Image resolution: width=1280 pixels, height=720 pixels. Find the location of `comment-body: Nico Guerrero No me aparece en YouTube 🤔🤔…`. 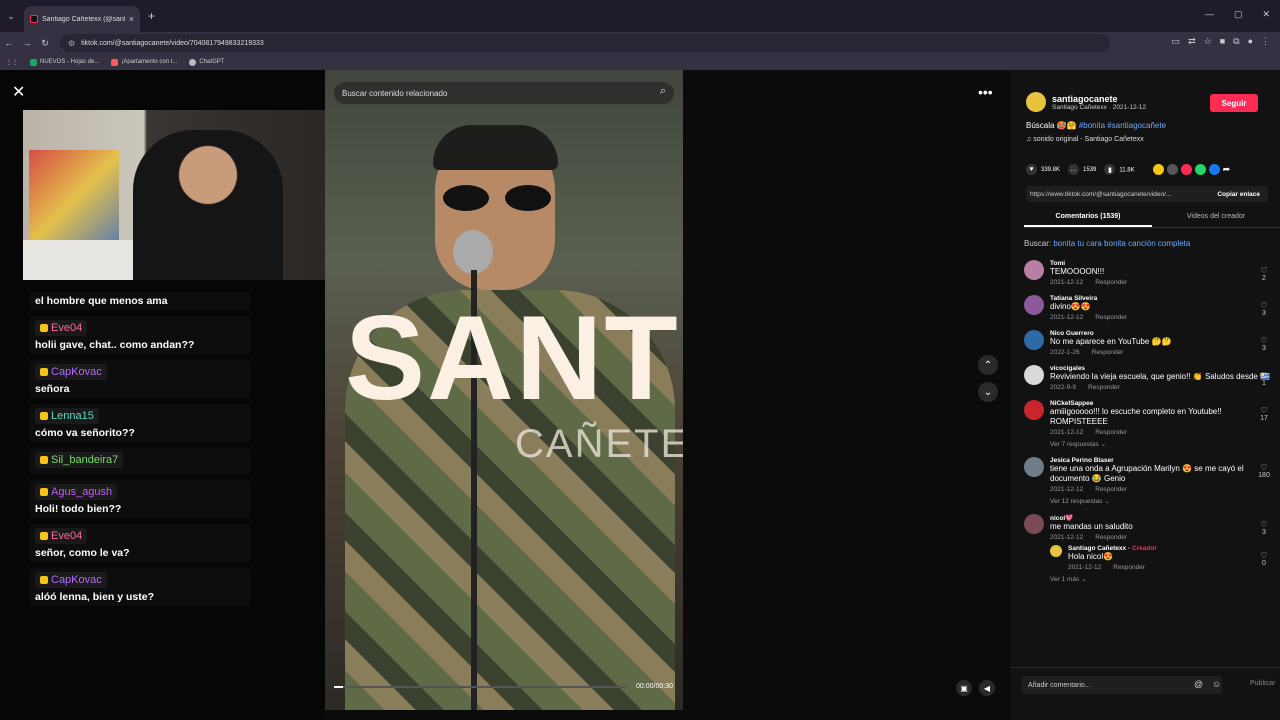

comment-body: Nico Guerrero No me aparece en YouTube 🤔🤔… is located at coordinates (1162, 343).